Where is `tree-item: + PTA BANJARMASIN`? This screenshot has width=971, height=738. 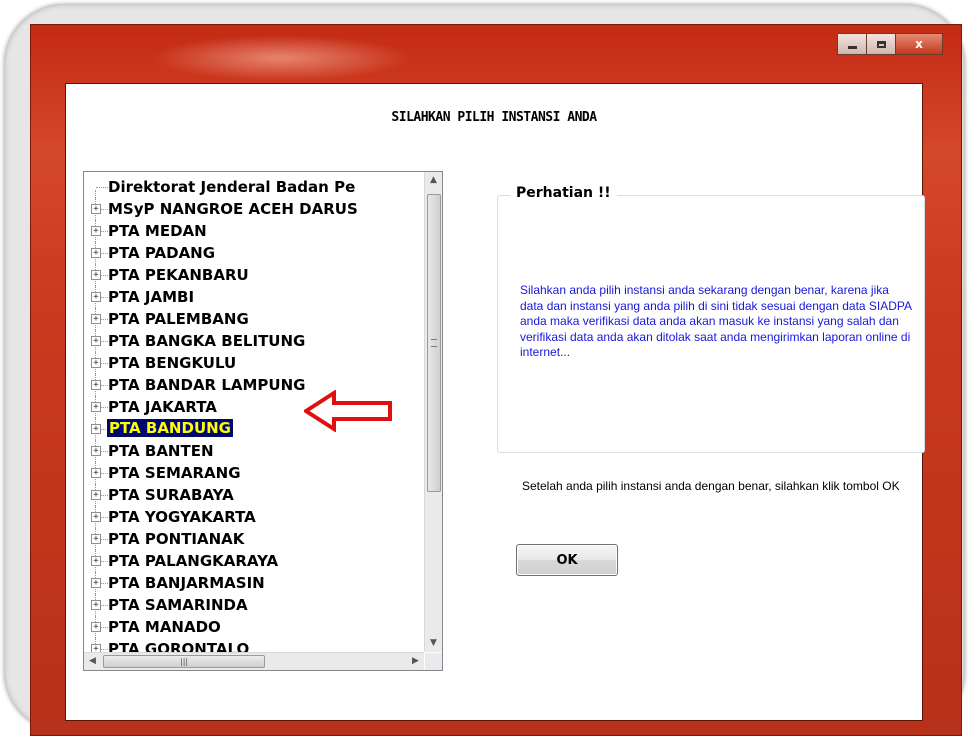 tree-item: + PTA BANJARMASIN is located at coordinates (254, 583).